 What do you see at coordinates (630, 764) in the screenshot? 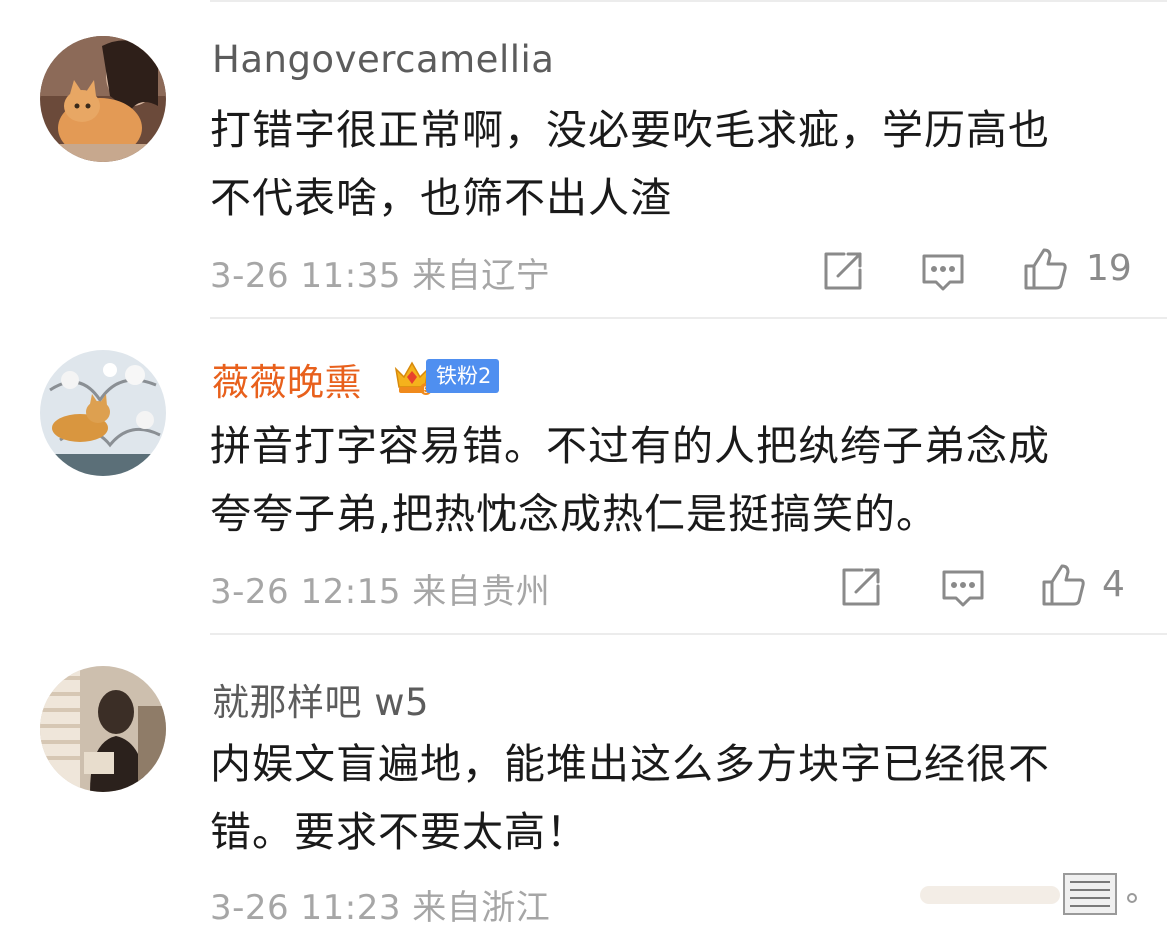
I see `comment-text-line: 内娱文盲遍地，能堆出这么多方块字已经很不` at bounding box center [630, 764].